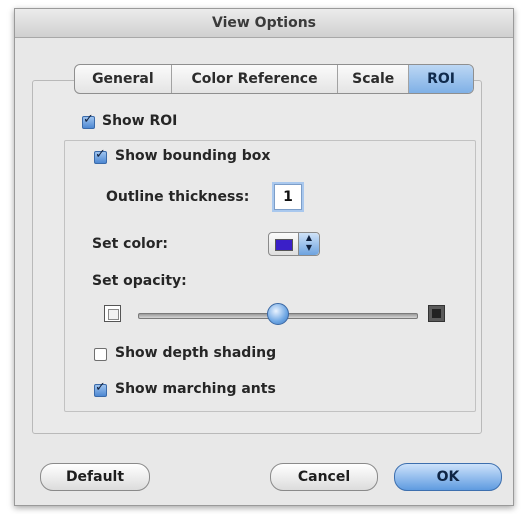 This screenshot has height=514, width=521. I want to click on show-marching-ants-checkbox: ✓, so click(100, 388).